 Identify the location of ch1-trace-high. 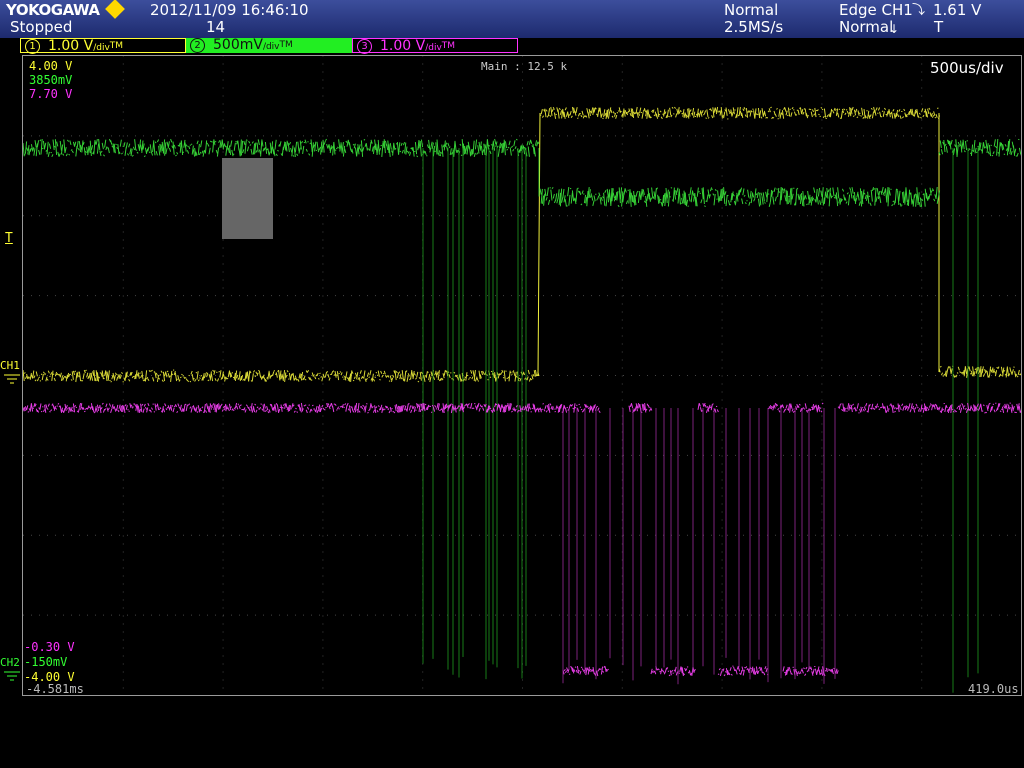
(740, 113).